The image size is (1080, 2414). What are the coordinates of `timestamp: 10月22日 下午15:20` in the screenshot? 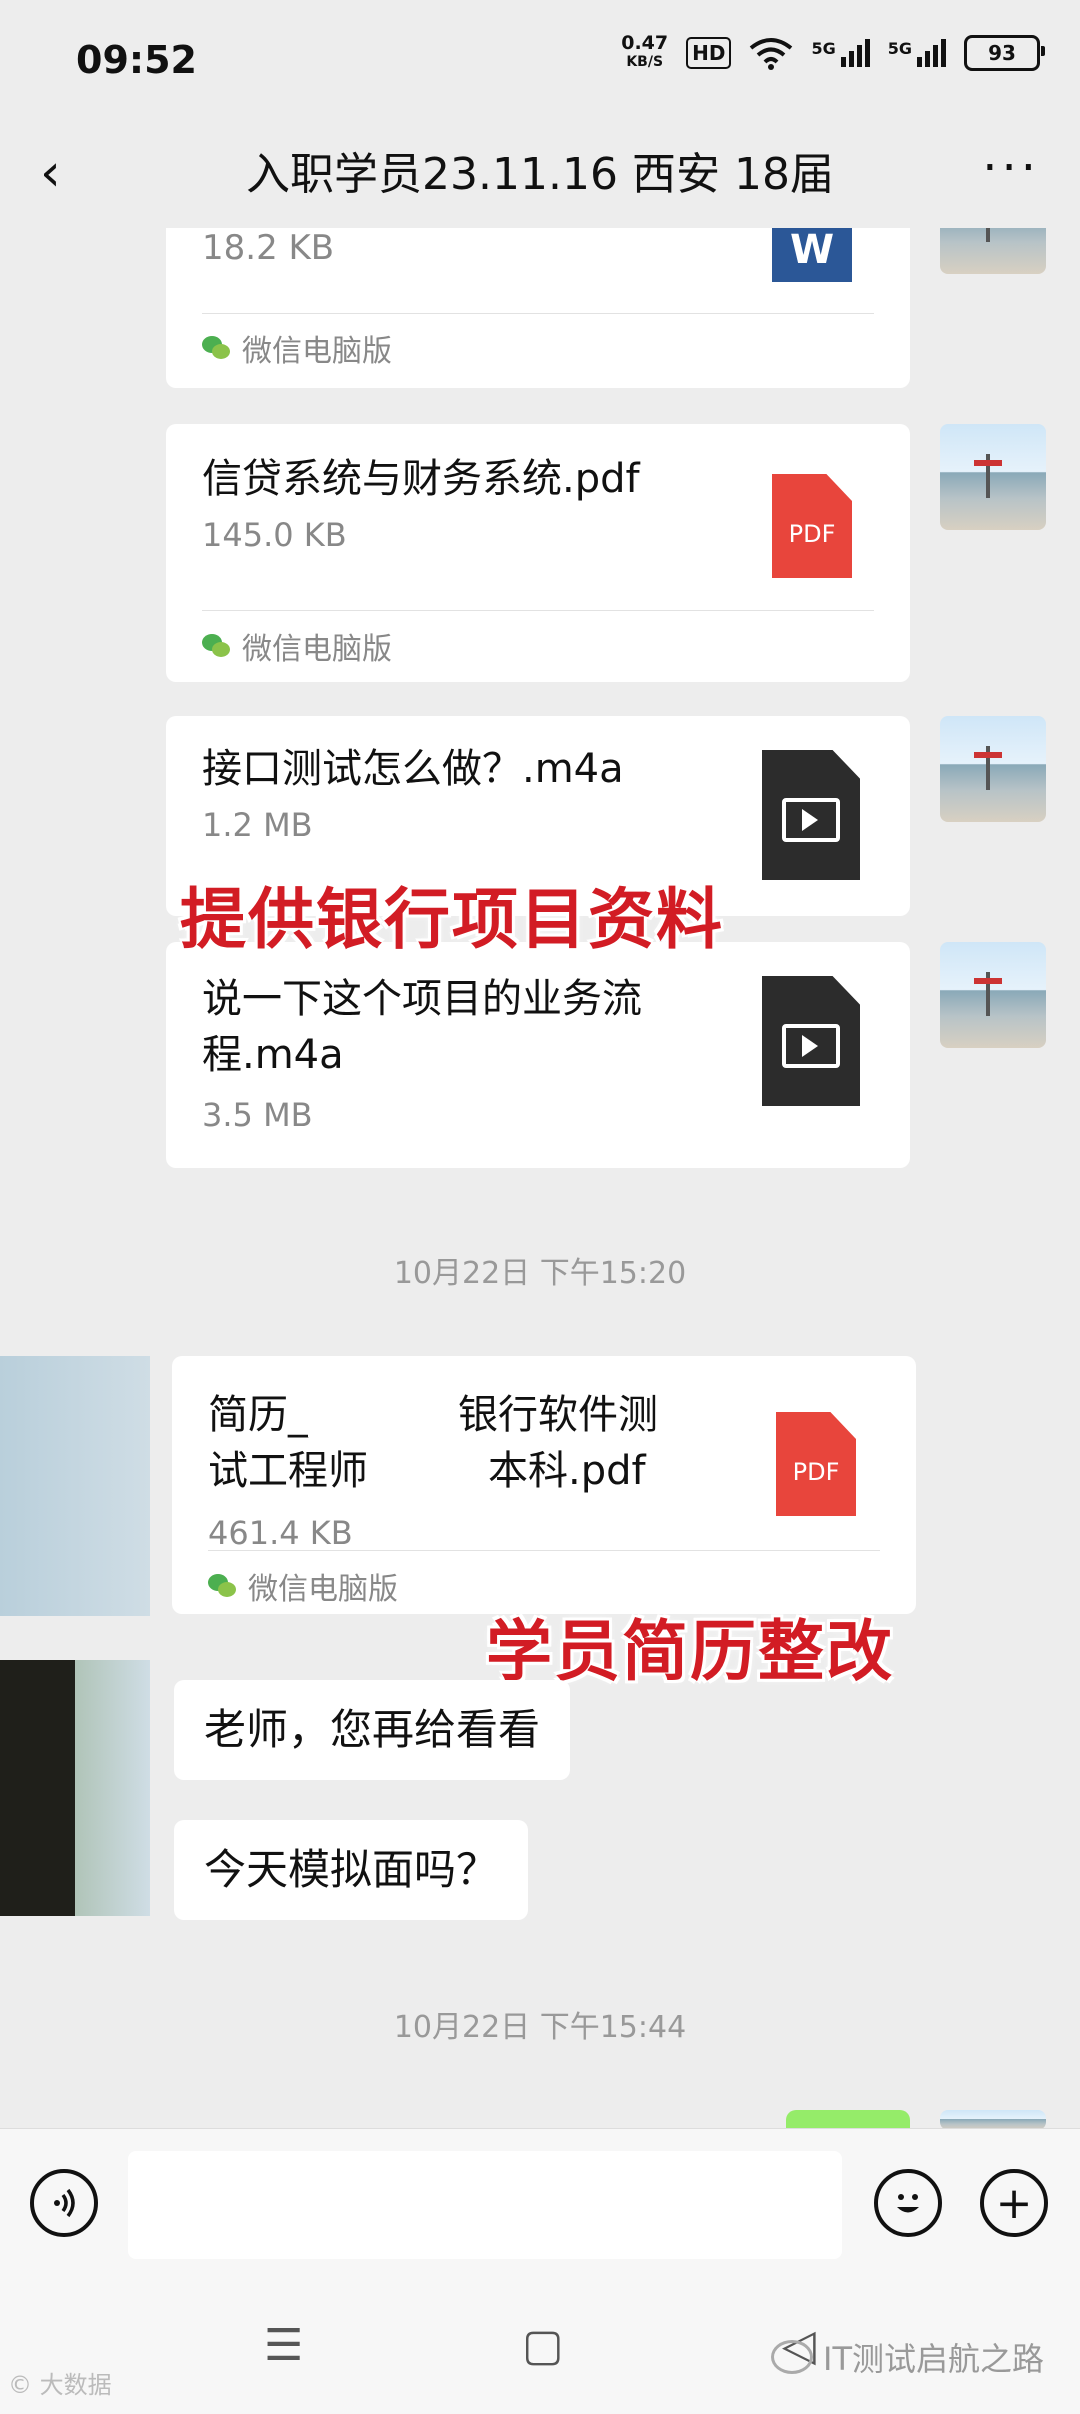 It's located at (540, 1273).